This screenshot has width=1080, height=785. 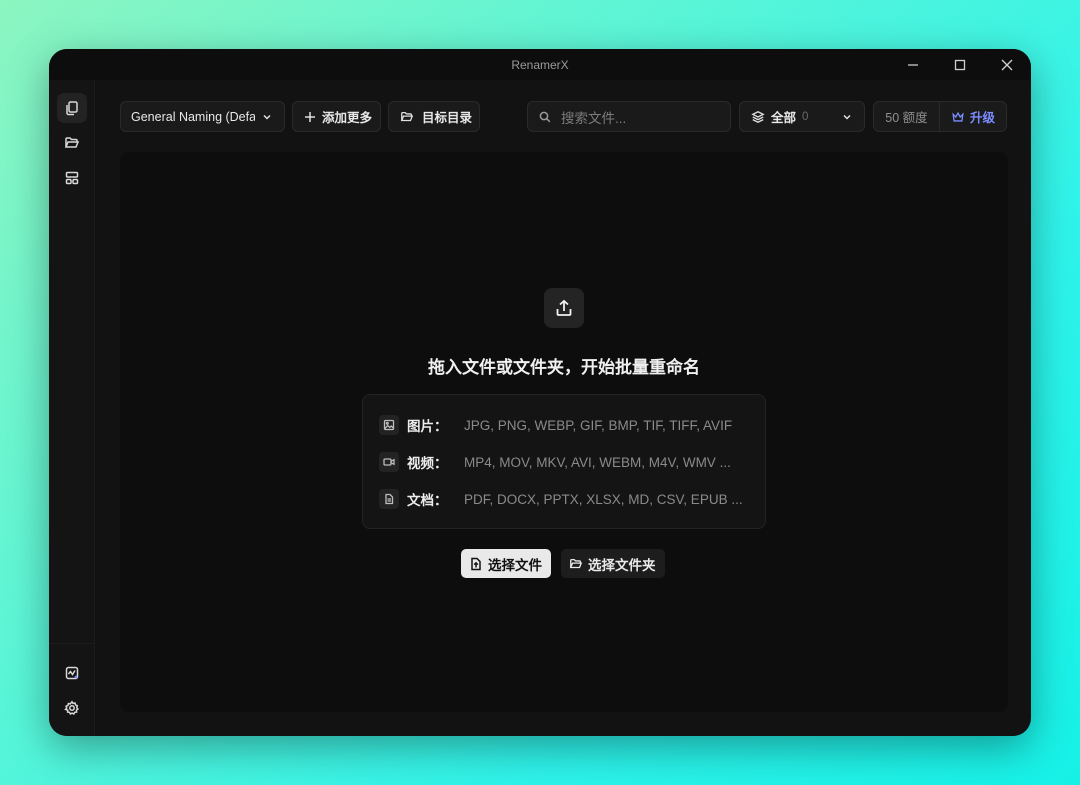 I want to click on select-files-label: 选择文件, so click(x=515, y=565).